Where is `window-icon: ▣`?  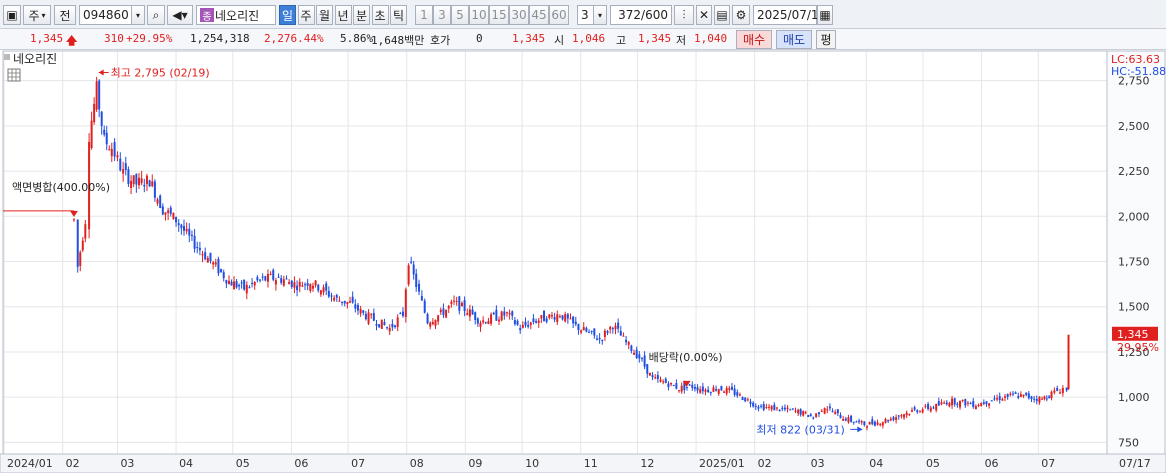
window-icon: ▣ is located at coordinates (12, 15).